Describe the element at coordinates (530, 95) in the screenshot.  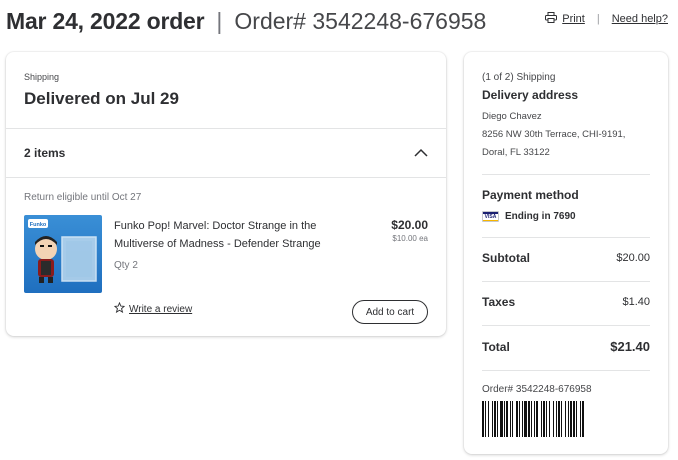
I see `delivery-address-title: Delivery address` at that location.